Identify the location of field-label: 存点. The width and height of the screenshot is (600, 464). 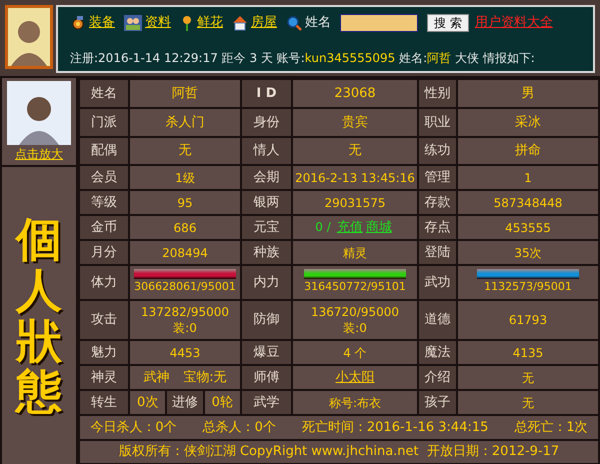
(437, 227).